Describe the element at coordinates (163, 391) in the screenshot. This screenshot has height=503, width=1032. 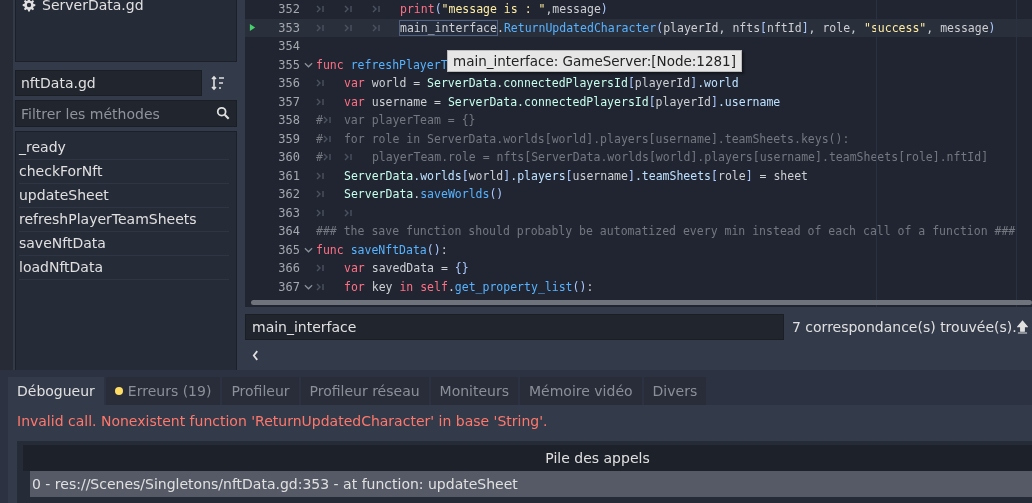
I see `panel-tab: Erreurs (19)` at that location.